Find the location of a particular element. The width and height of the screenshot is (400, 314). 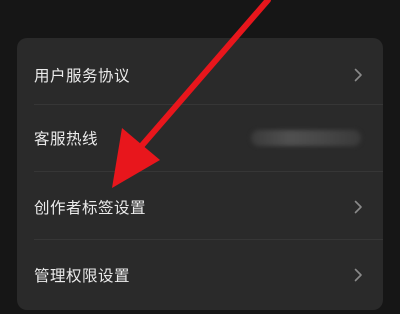

settings-item-label: 用户服务协议 is located at coordinates (82, 76).